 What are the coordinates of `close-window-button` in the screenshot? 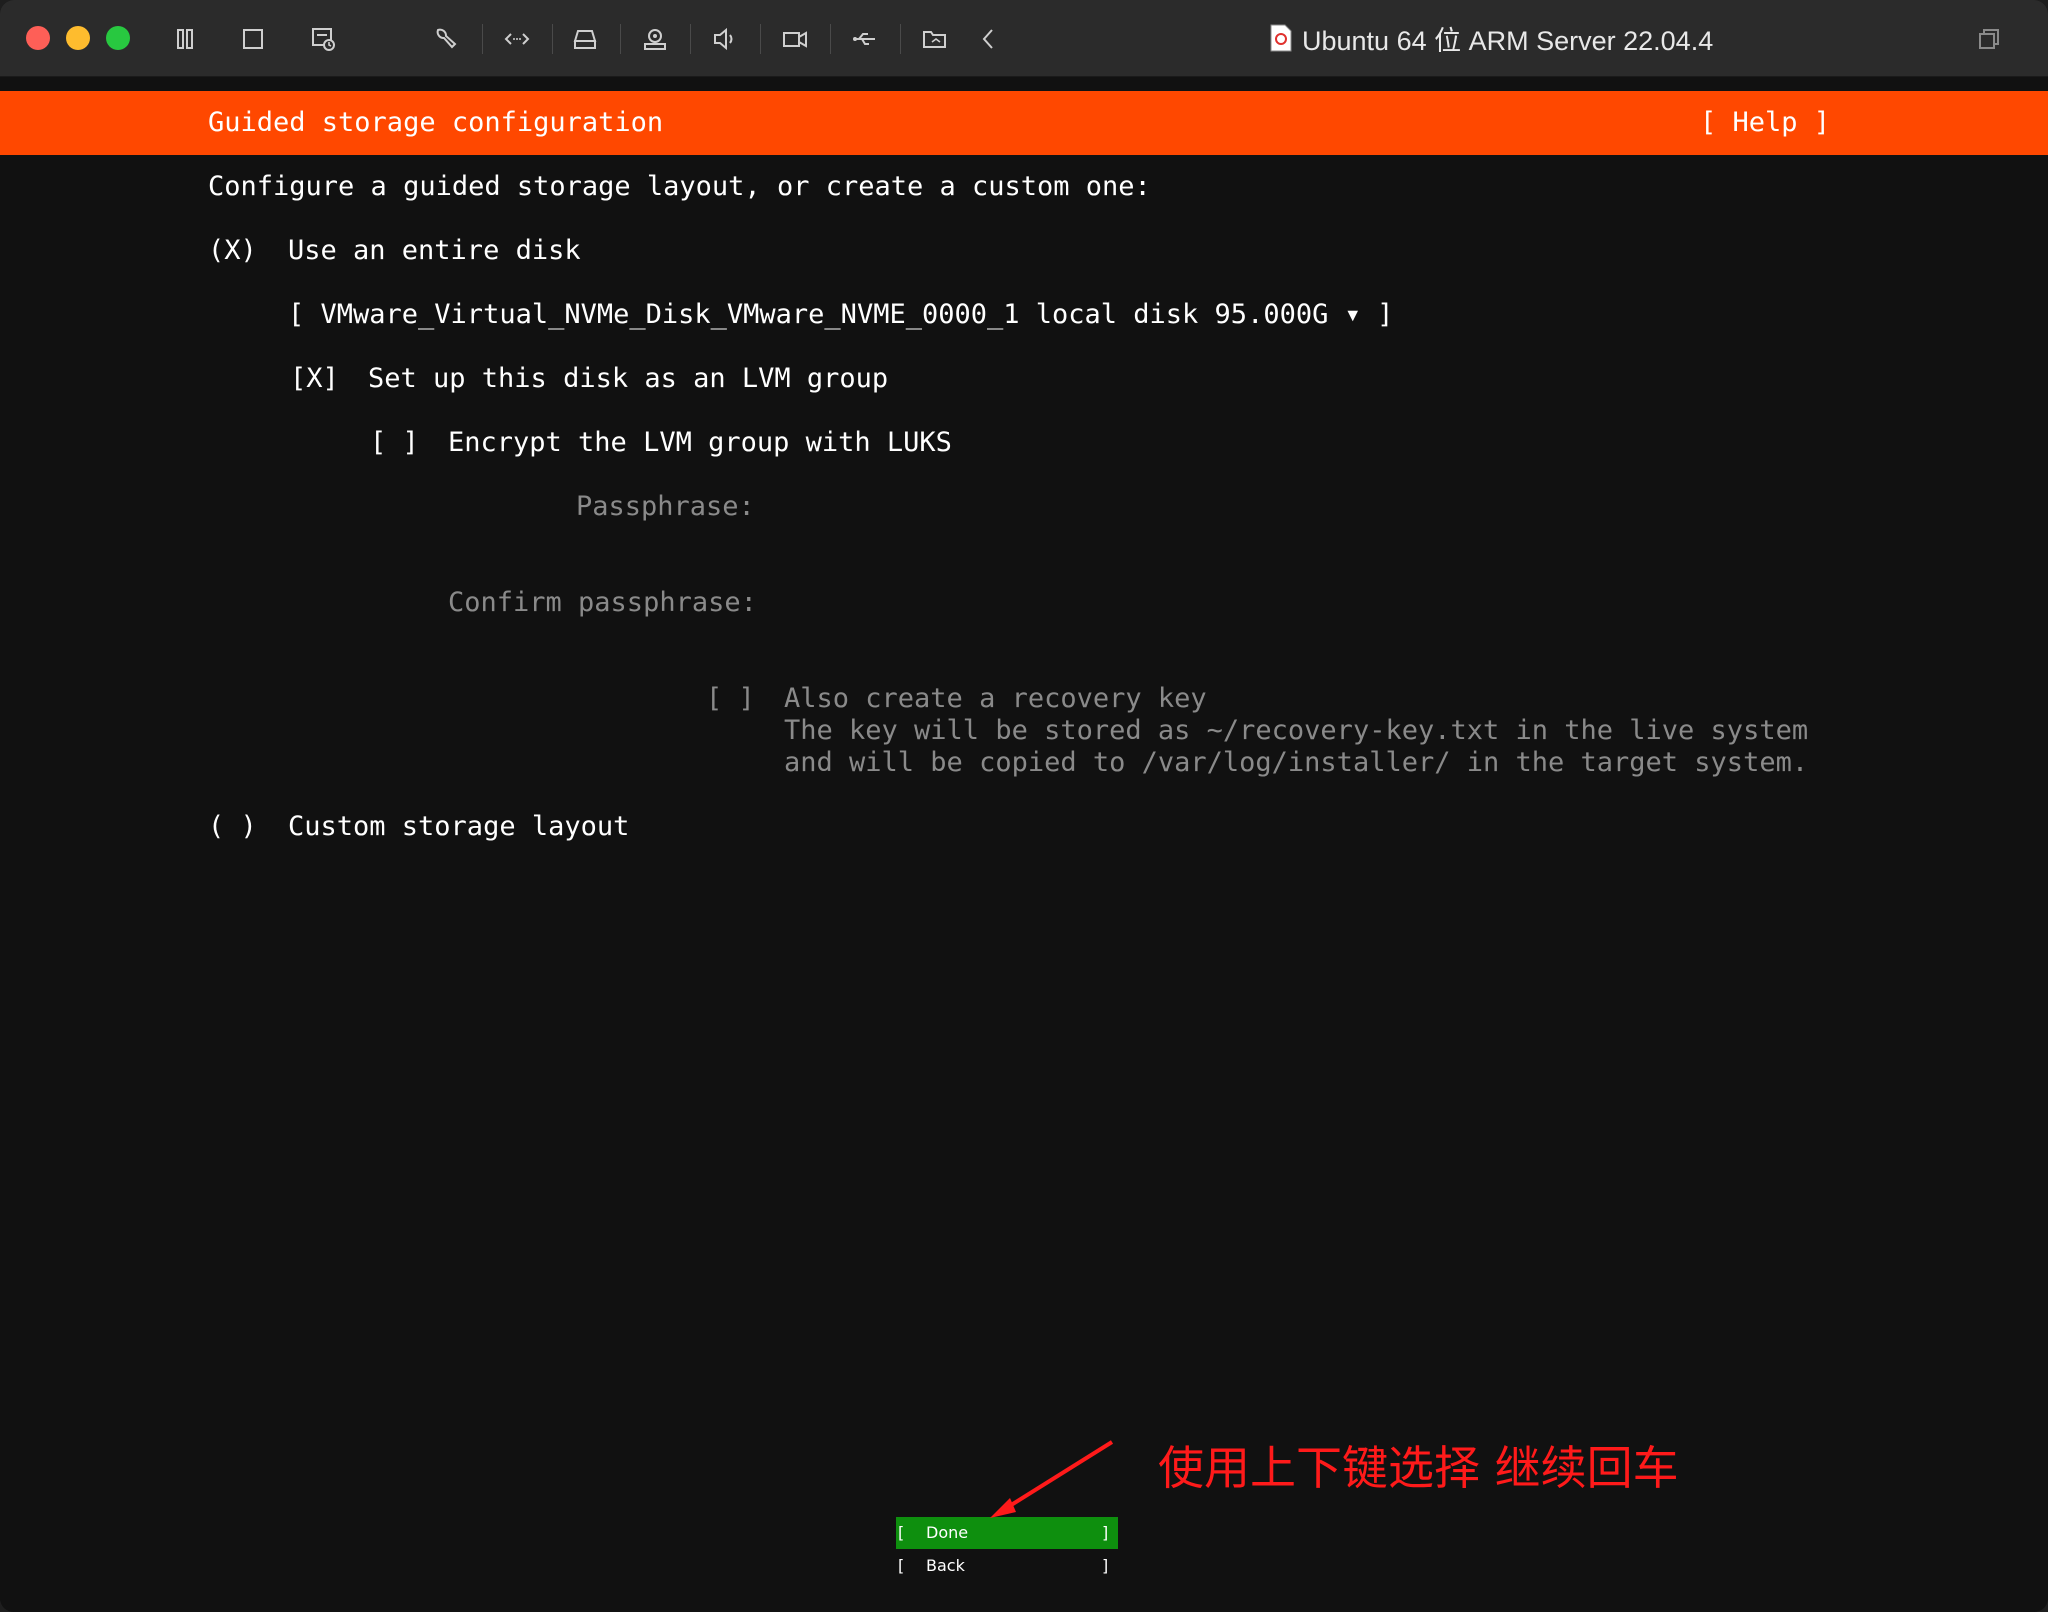 It's located at (38, 38).